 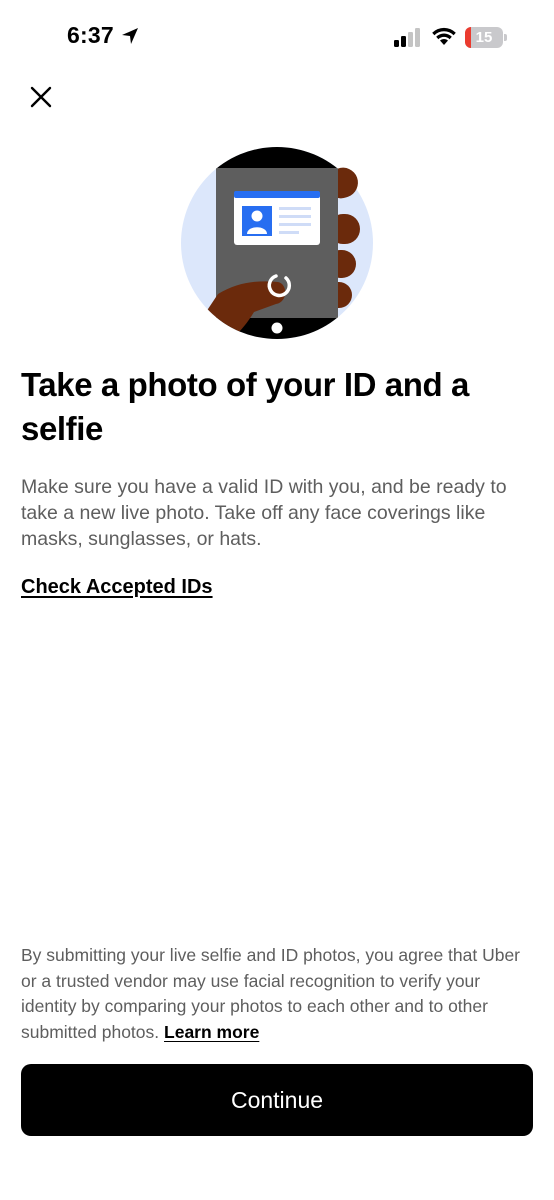 I want to click on location-arrow-icon, so click(x=130, y=36).